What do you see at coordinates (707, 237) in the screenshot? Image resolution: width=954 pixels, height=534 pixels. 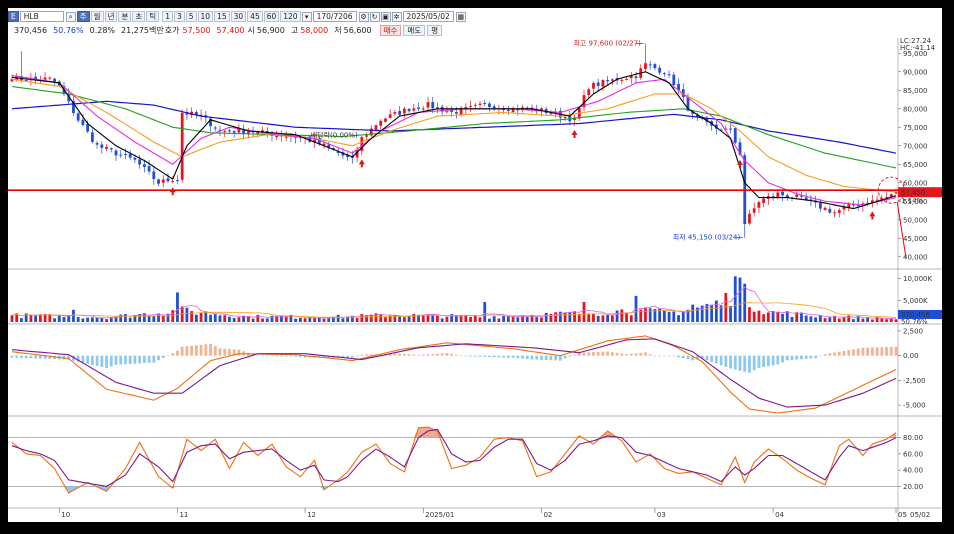 I see `low-label: 최저 45,150 (03/24)` at bounding box center [707, 237].